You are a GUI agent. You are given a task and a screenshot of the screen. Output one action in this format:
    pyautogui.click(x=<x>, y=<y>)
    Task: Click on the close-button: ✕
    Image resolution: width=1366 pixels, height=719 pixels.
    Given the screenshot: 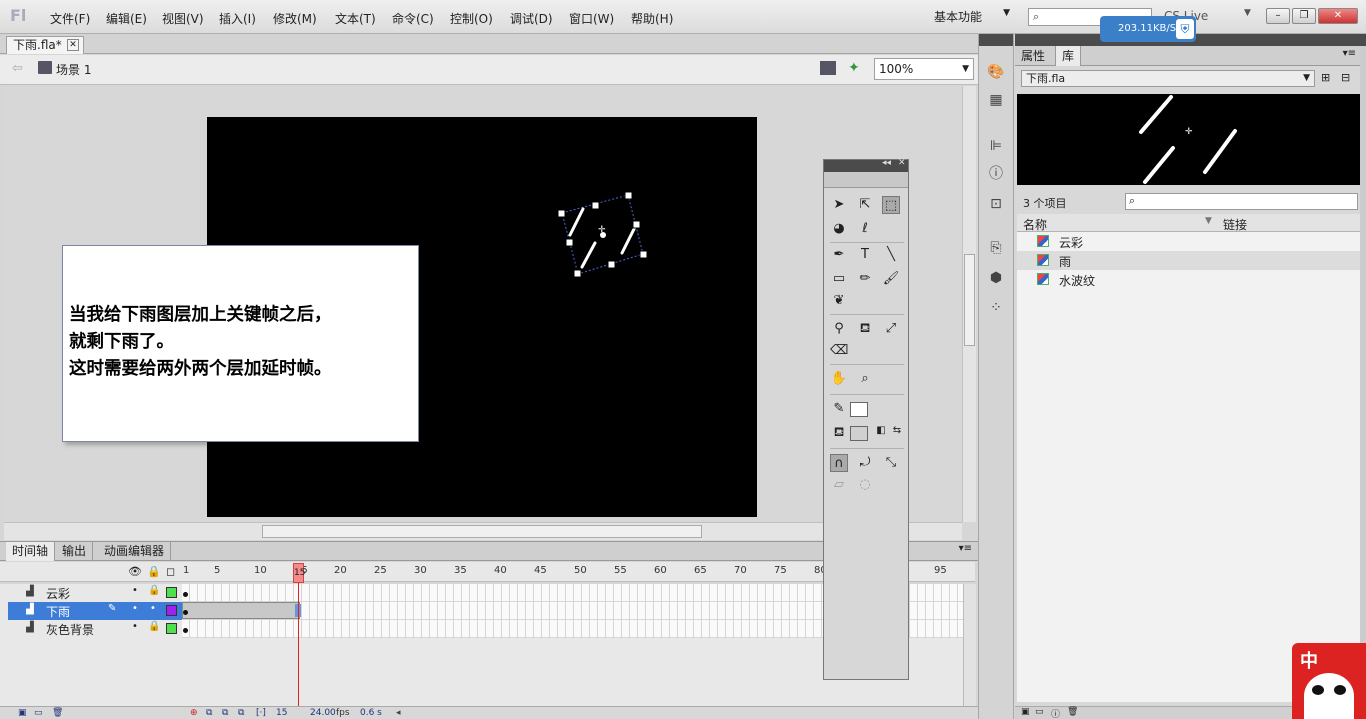 What is the action you would take?
    pyautogui.click(x=1338, y=16)
    